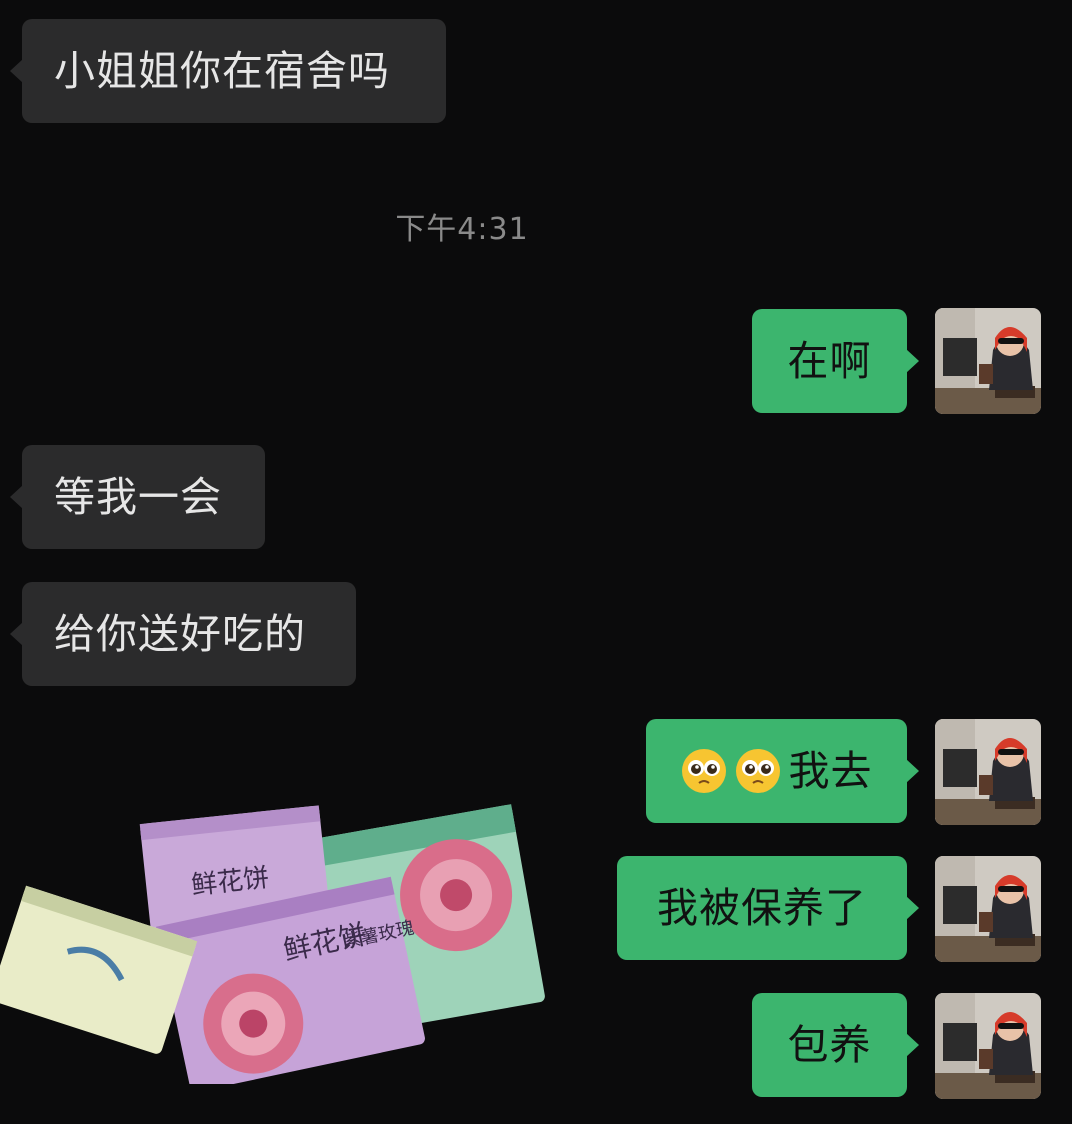 This screenshot has height=1124, width=1072. I want to click on message-bubble-outgoing: 我被保养了, so click(768, 908).